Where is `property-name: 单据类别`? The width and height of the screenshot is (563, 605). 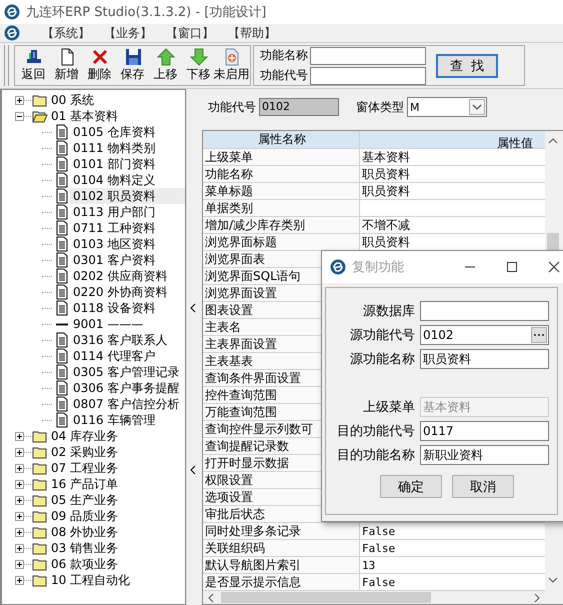 property-name: 单据类别 is located at coordinates (281, 208).